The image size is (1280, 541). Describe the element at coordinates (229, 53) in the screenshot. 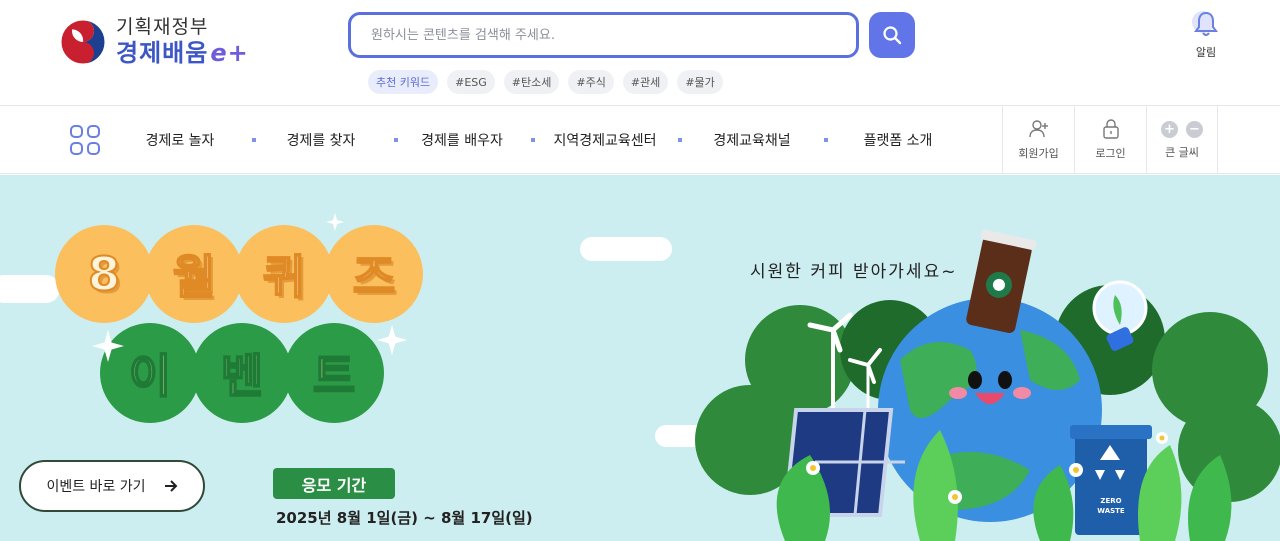

I see `brand-suffix: e+` at that location.